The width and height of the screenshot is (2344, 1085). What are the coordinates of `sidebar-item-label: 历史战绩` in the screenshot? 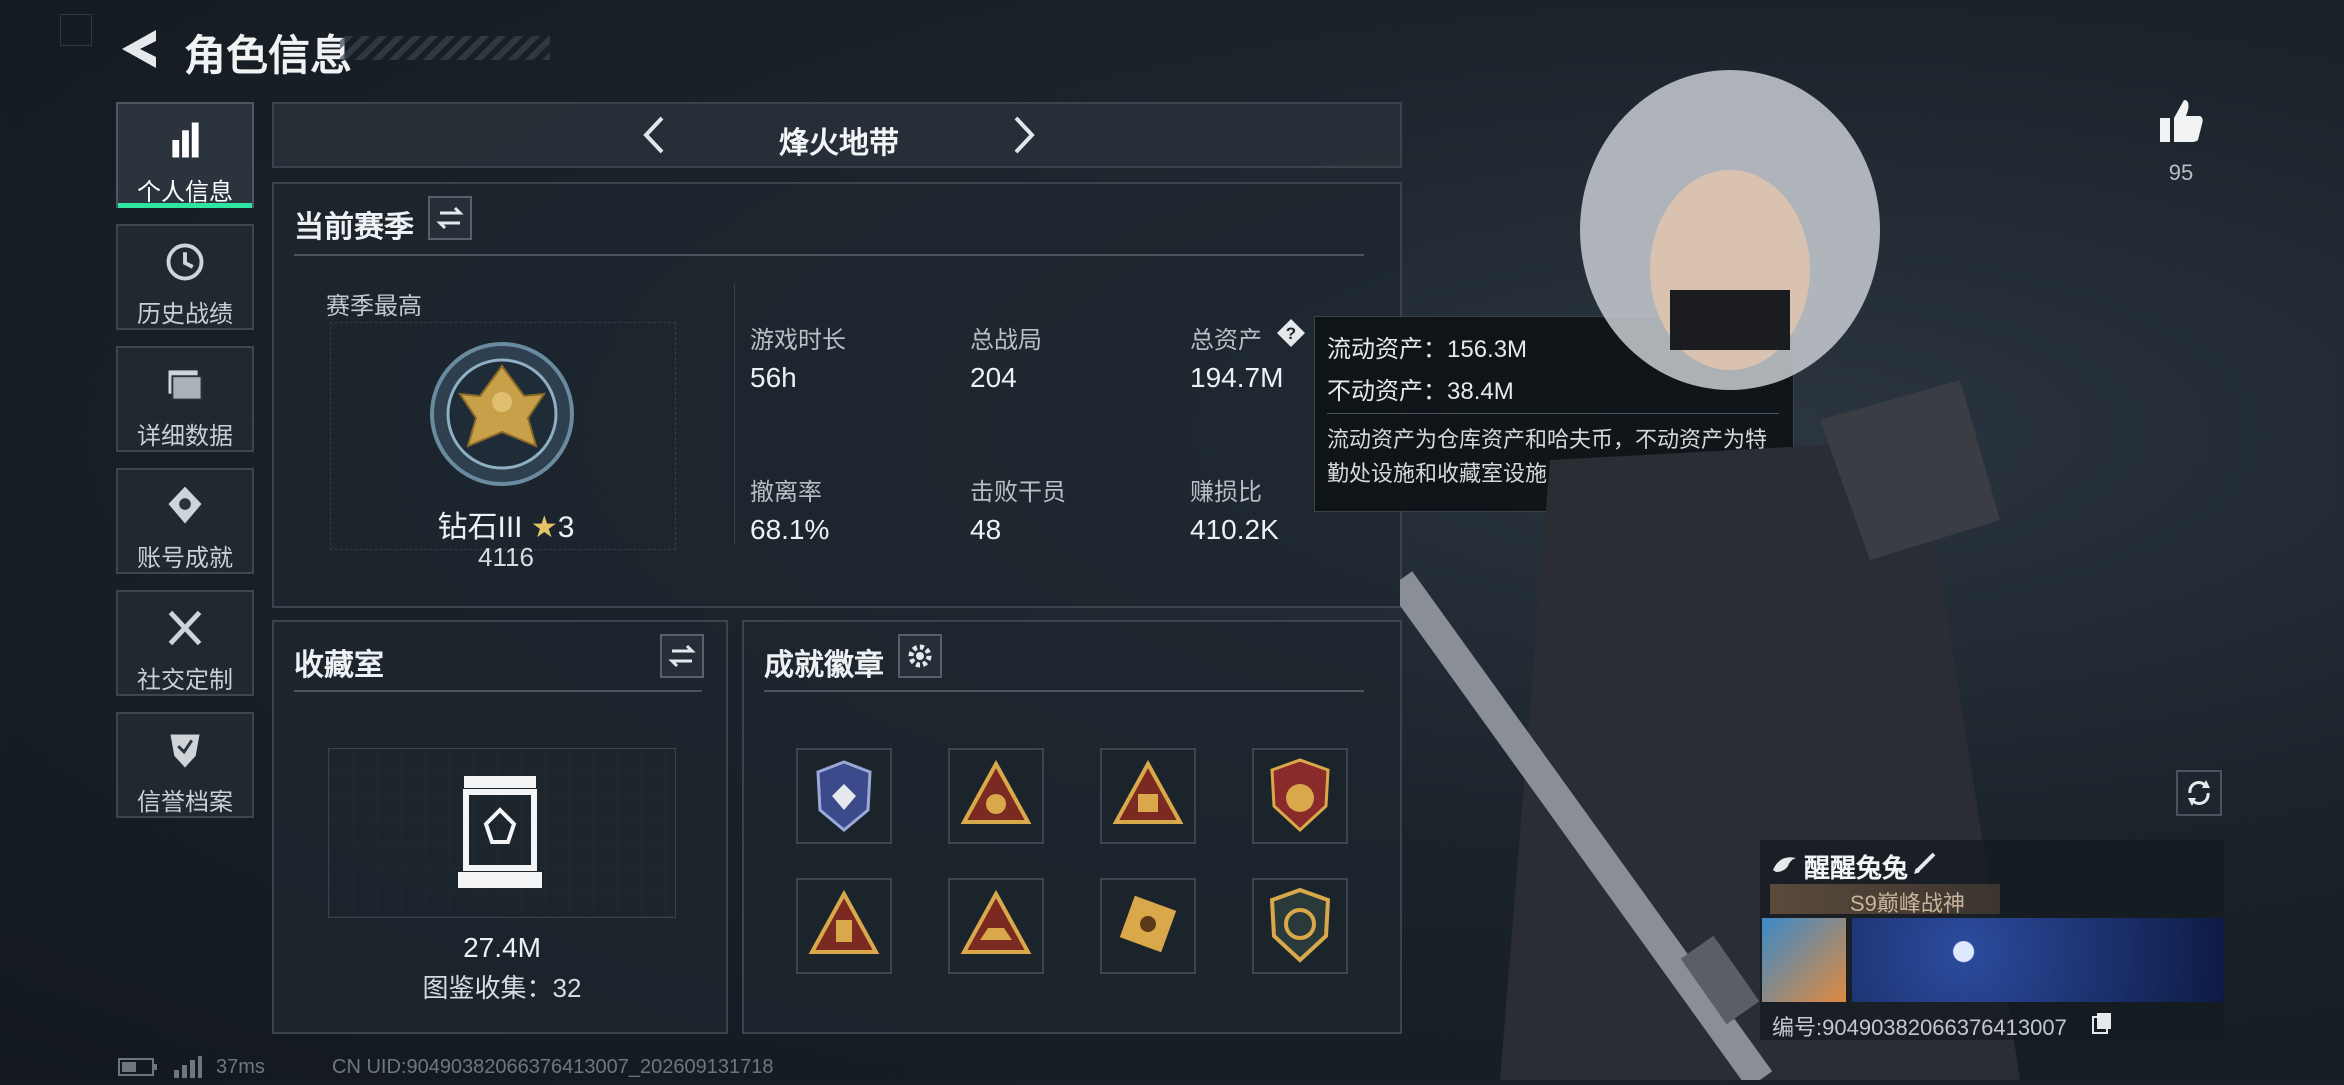 It's located at (185, 314).